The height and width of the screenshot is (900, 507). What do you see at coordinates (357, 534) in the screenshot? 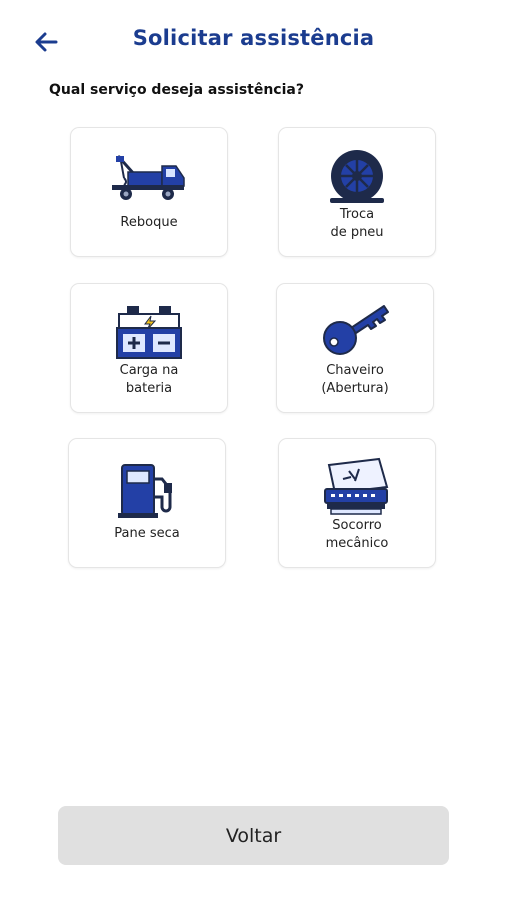
I see `service-label: Socorro mecânico` at bounding box center [357, 534].